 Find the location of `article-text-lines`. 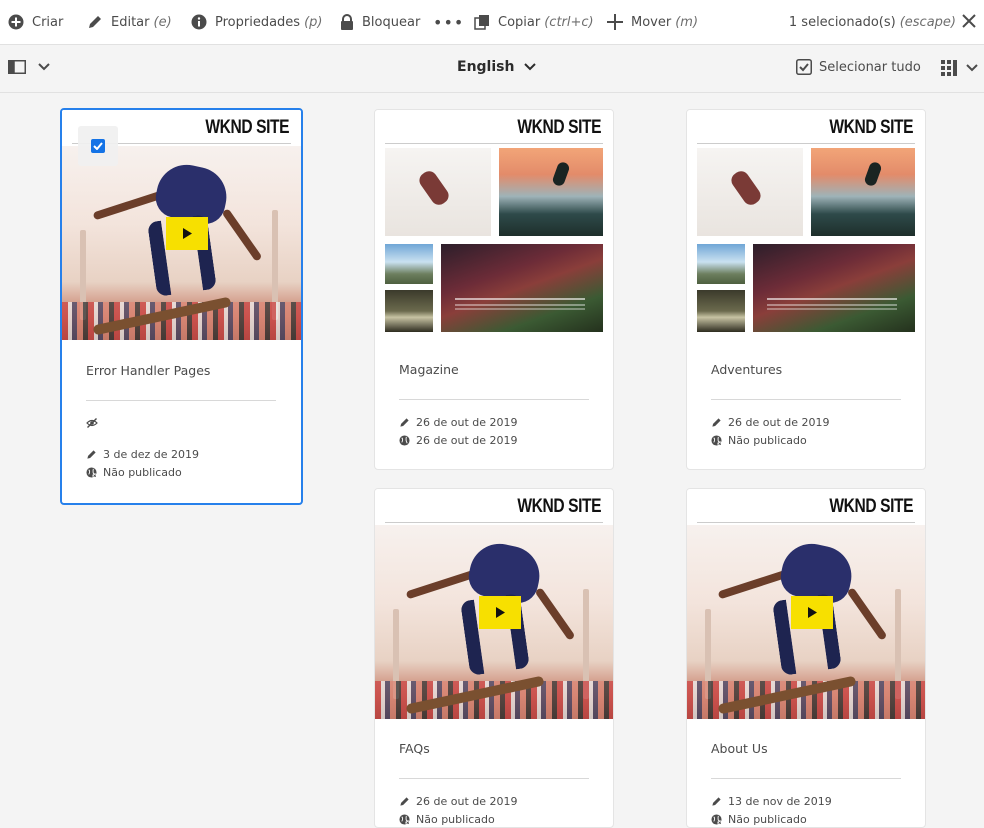

article-text-lines is located at coordinates (520, 299).